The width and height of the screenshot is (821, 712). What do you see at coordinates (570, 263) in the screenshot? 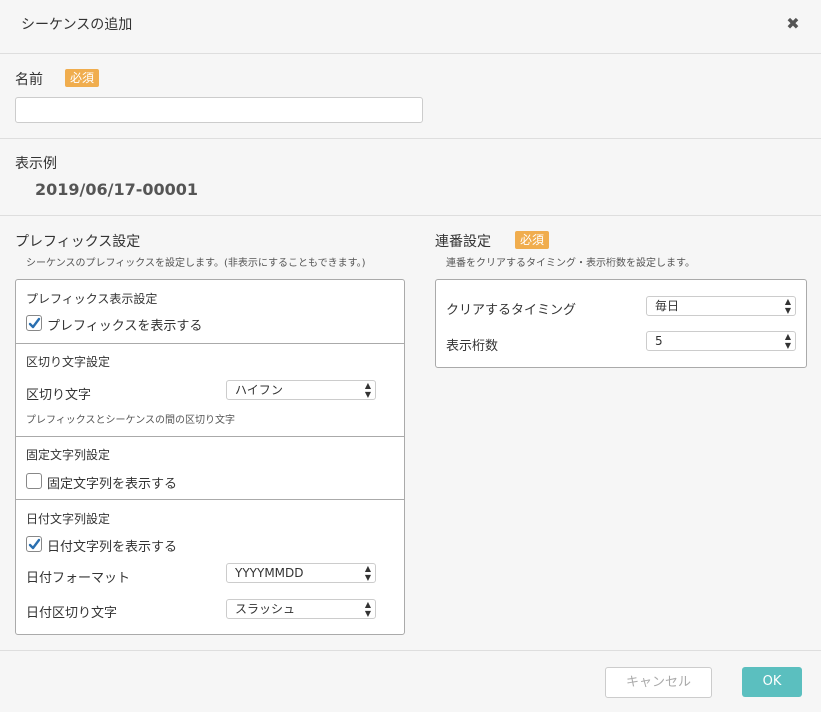
I see `serial-settings-description: 連番をクリアするタイミング・表示桁数を設定します。` at bounding box center [570, 263].